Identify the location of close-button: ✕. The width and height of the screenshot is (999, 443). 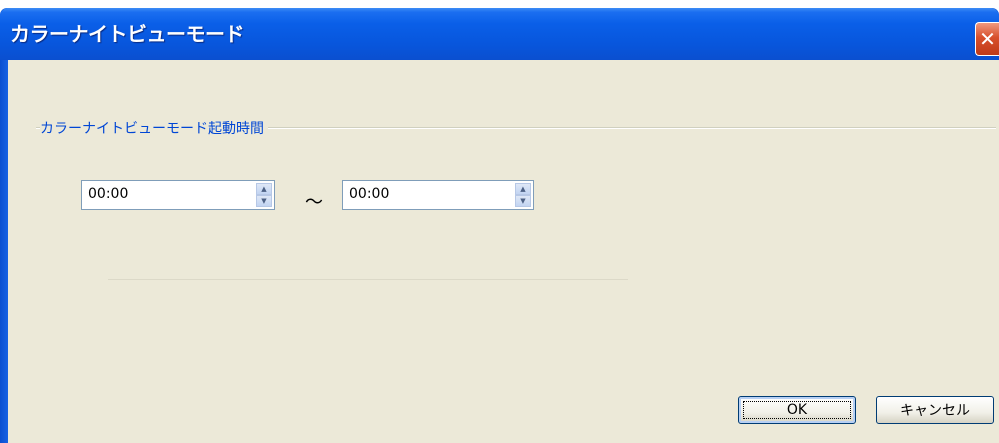
(987, 39).